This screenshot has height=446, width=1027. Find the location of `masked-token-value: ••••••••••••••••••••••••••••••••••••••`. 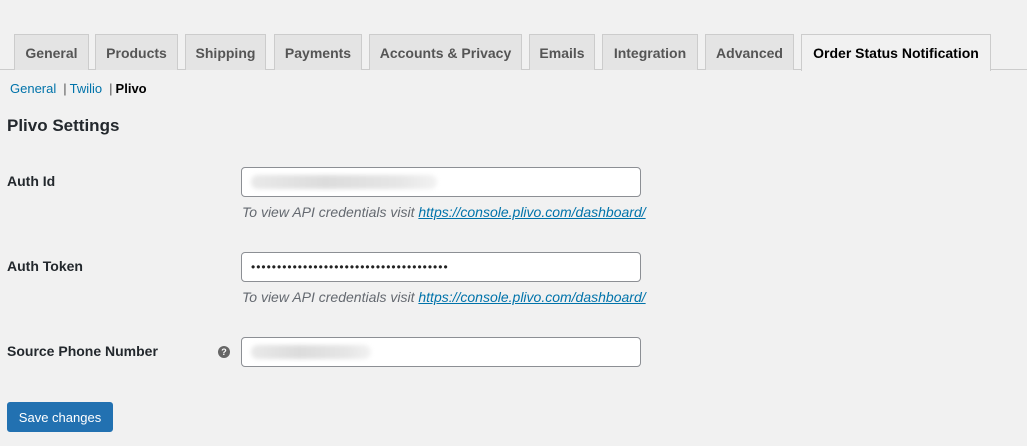

masked-token-value: •••••••••••••••••••••••••••••••••••••• is located at coordinates (350, 267).